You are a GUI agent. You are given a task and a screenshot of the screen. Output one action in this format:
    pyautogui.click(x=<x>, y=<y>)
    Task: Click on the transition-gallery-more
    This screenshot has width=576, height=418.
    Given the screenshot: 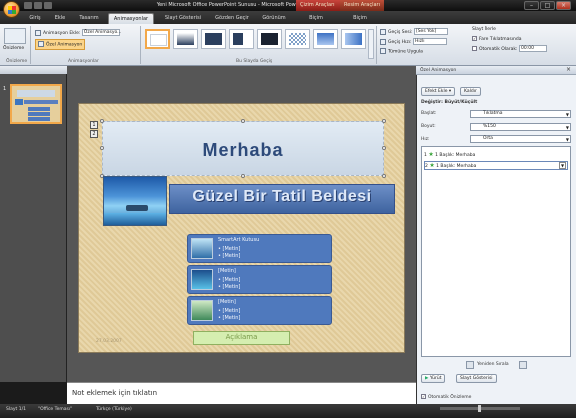 What is the action you would take?
    pyautogui.click(x=371, y=44)
    